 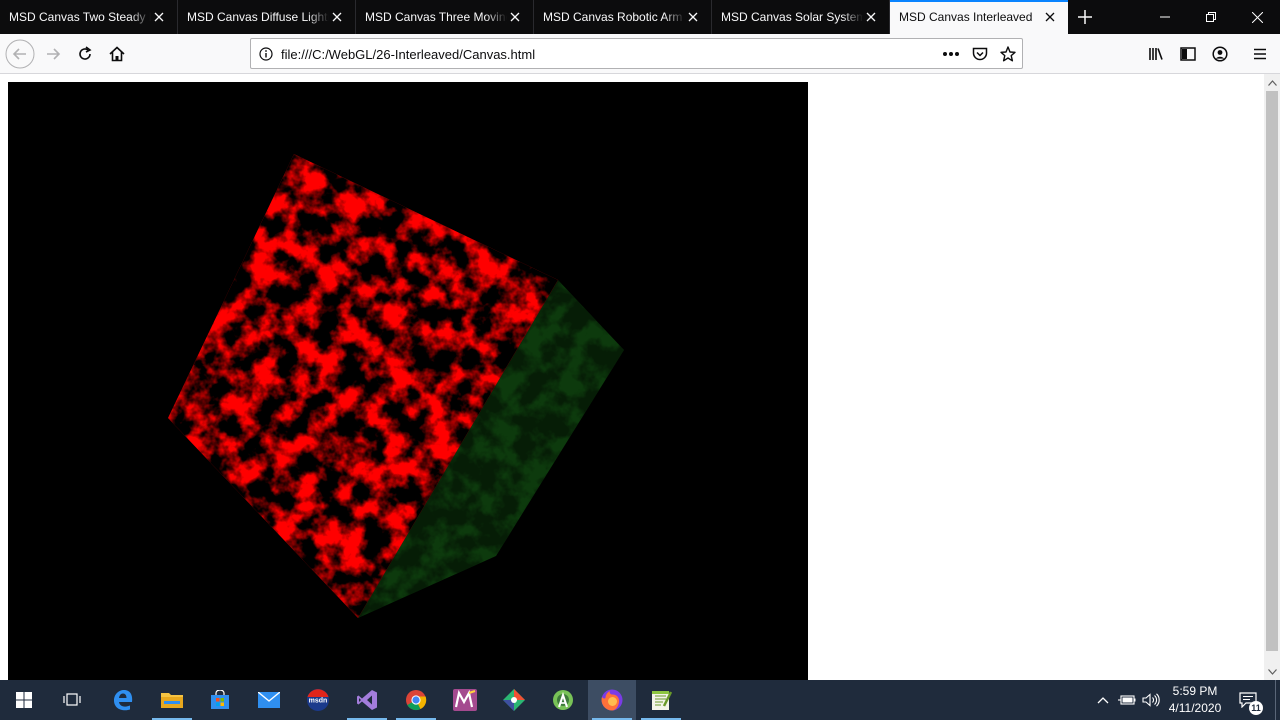 I want to click on volume-button, so click(x=1151, y=700).